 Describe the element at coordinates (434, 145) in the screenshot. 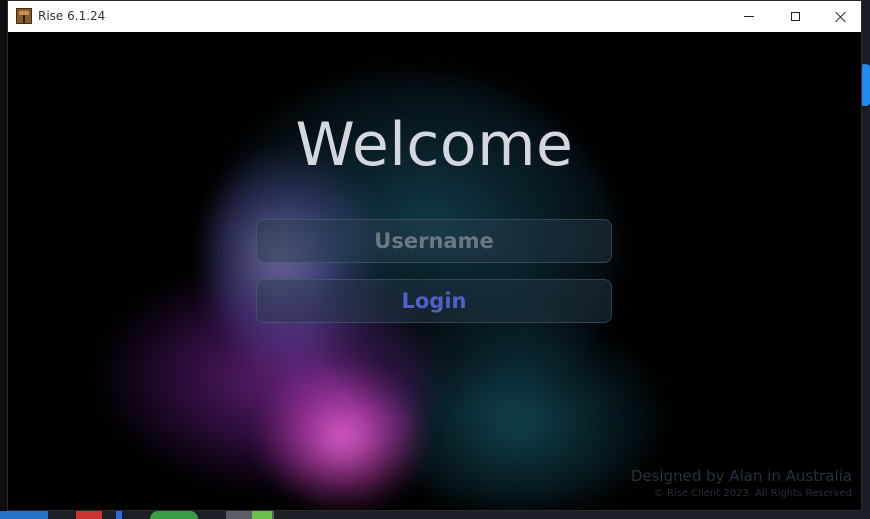

I see `welcome-heading: Welcome` at that location.